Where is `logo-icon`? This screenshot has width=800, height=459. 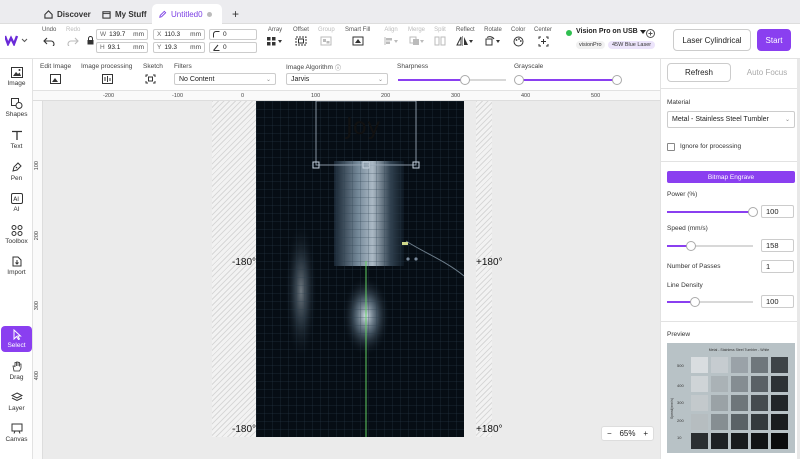 logo-icon is located at coordinates (16, 40).